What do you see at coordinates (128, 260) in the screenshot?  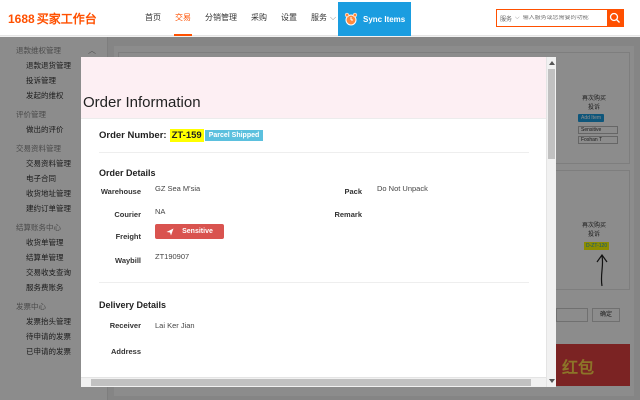 I see `waybill-label: Waybill` at bounding box center [128, 260].